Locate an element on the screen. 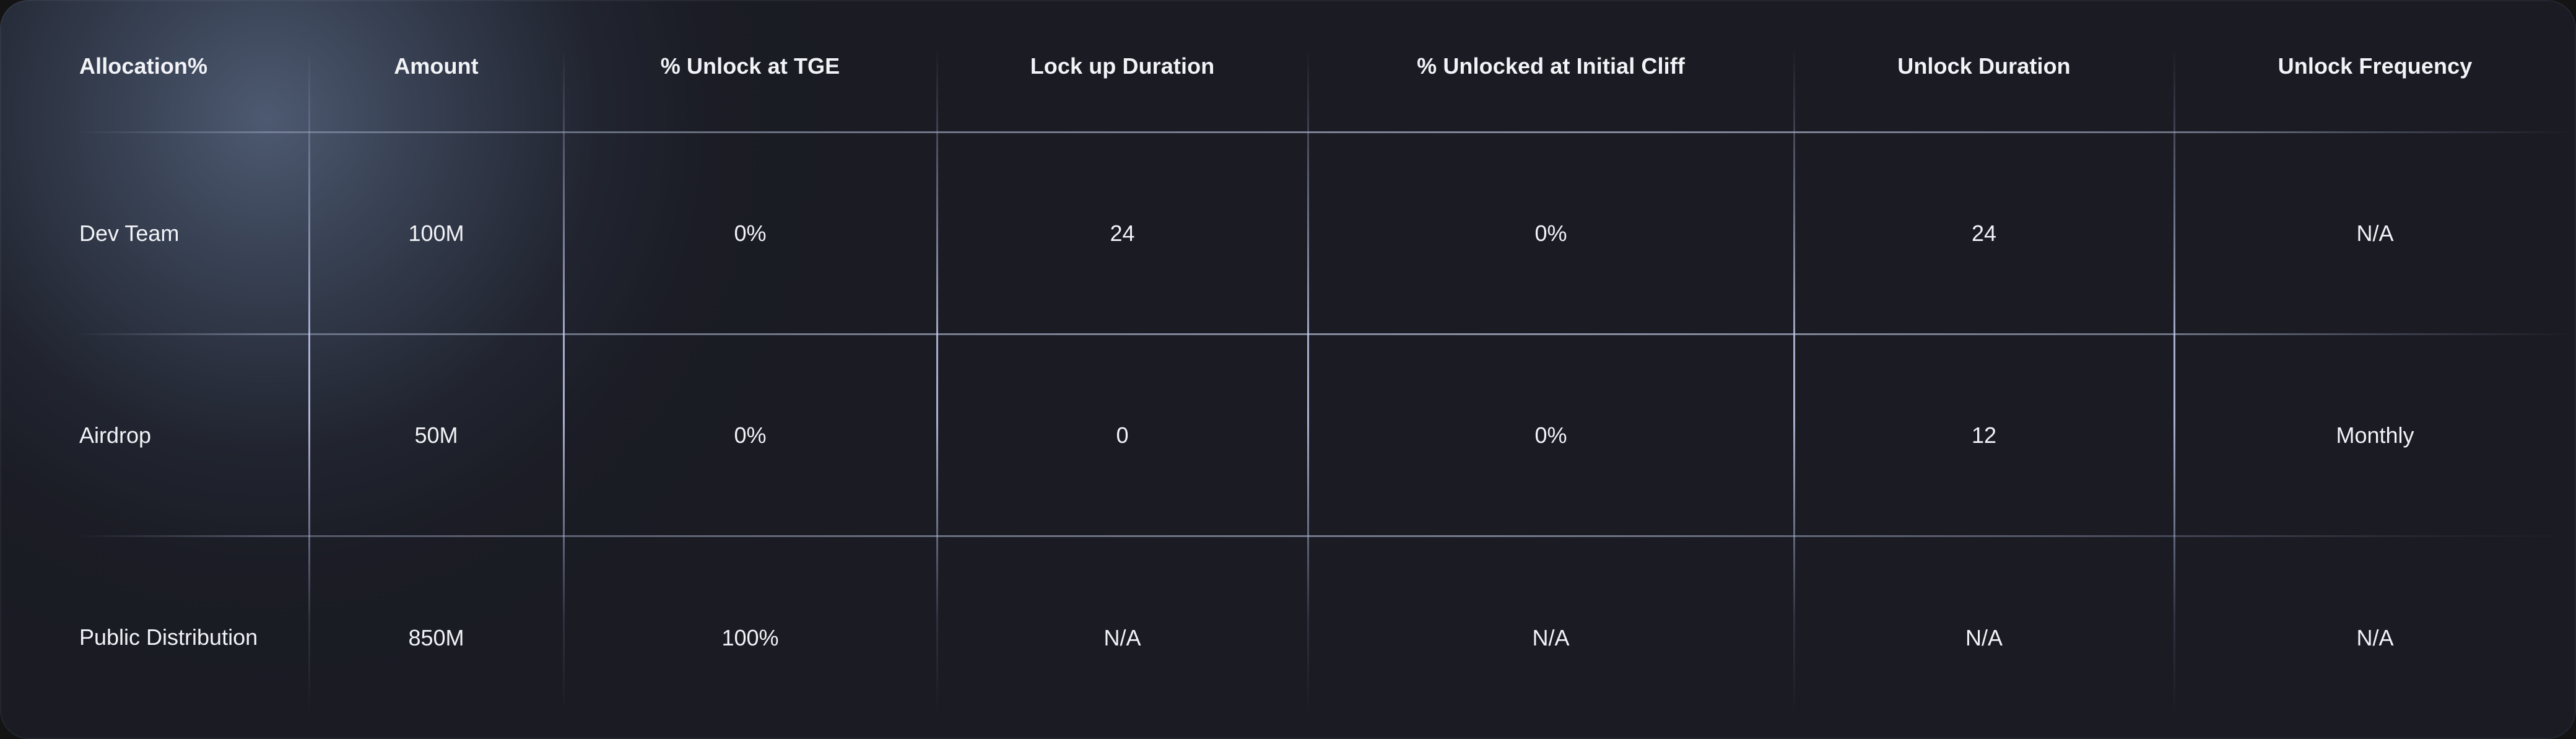 The width and height of the screenshot is (2576, 739). column-header-unlock-at-tge: % Unlock at TGE is located at coordinates (751, 66).